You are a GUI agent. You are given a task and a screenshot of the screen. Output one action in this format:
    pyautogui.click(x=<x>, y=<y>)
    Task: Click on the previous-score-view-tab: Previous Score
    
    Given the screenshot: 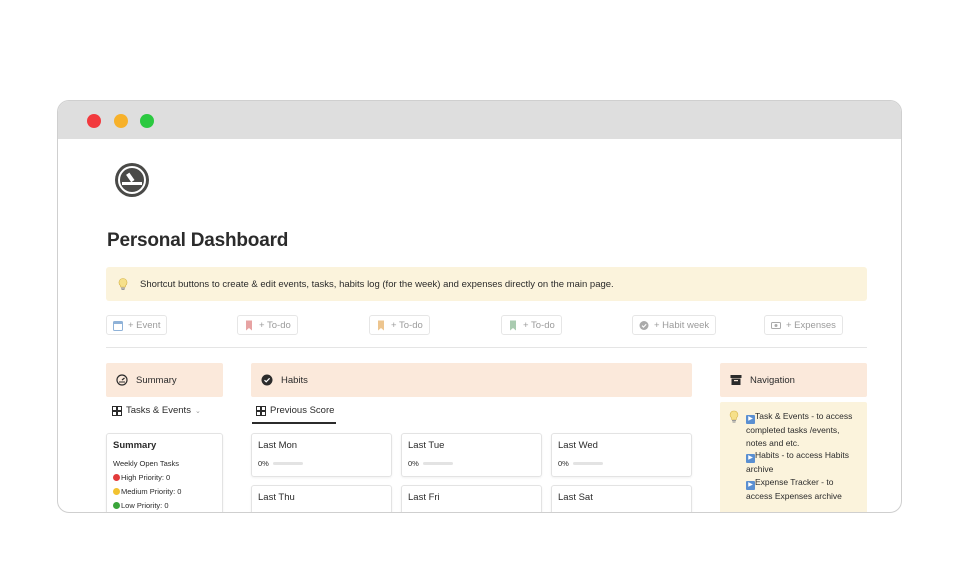 What is the action you would take?
    pyautogui.click(x=295, y=410)
    